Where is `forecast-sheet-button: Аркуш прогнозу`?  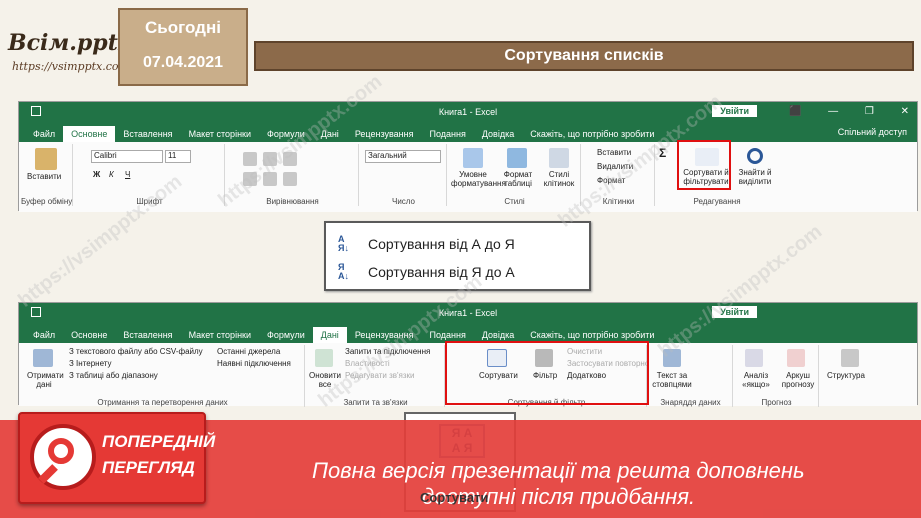 forecast-sheet-button: Аркуш прогнозу is located at coordinates (798, 380).